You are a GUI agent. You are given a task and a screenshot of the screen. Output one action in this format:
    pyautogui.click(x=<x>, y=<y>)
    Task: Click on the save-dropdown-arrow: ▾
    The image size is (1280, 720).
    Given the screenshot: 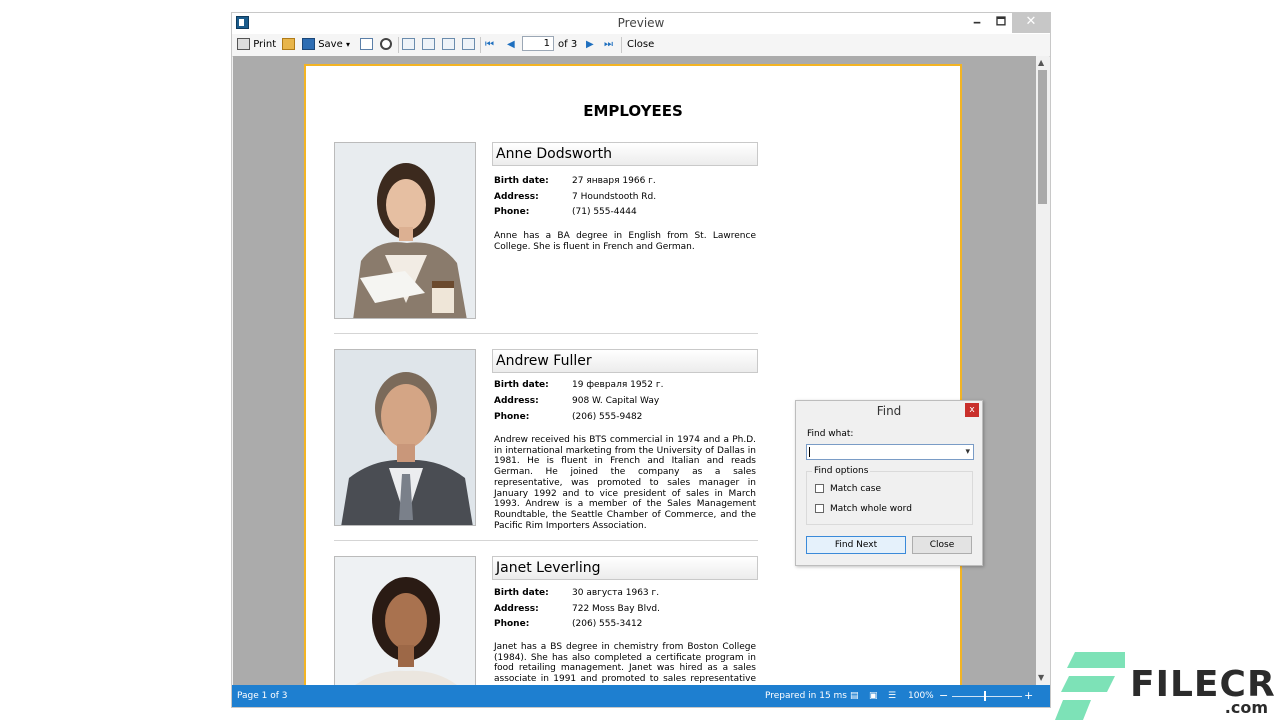 What is the action you would take?
    pyautogui.click(x=348, y=45)
    